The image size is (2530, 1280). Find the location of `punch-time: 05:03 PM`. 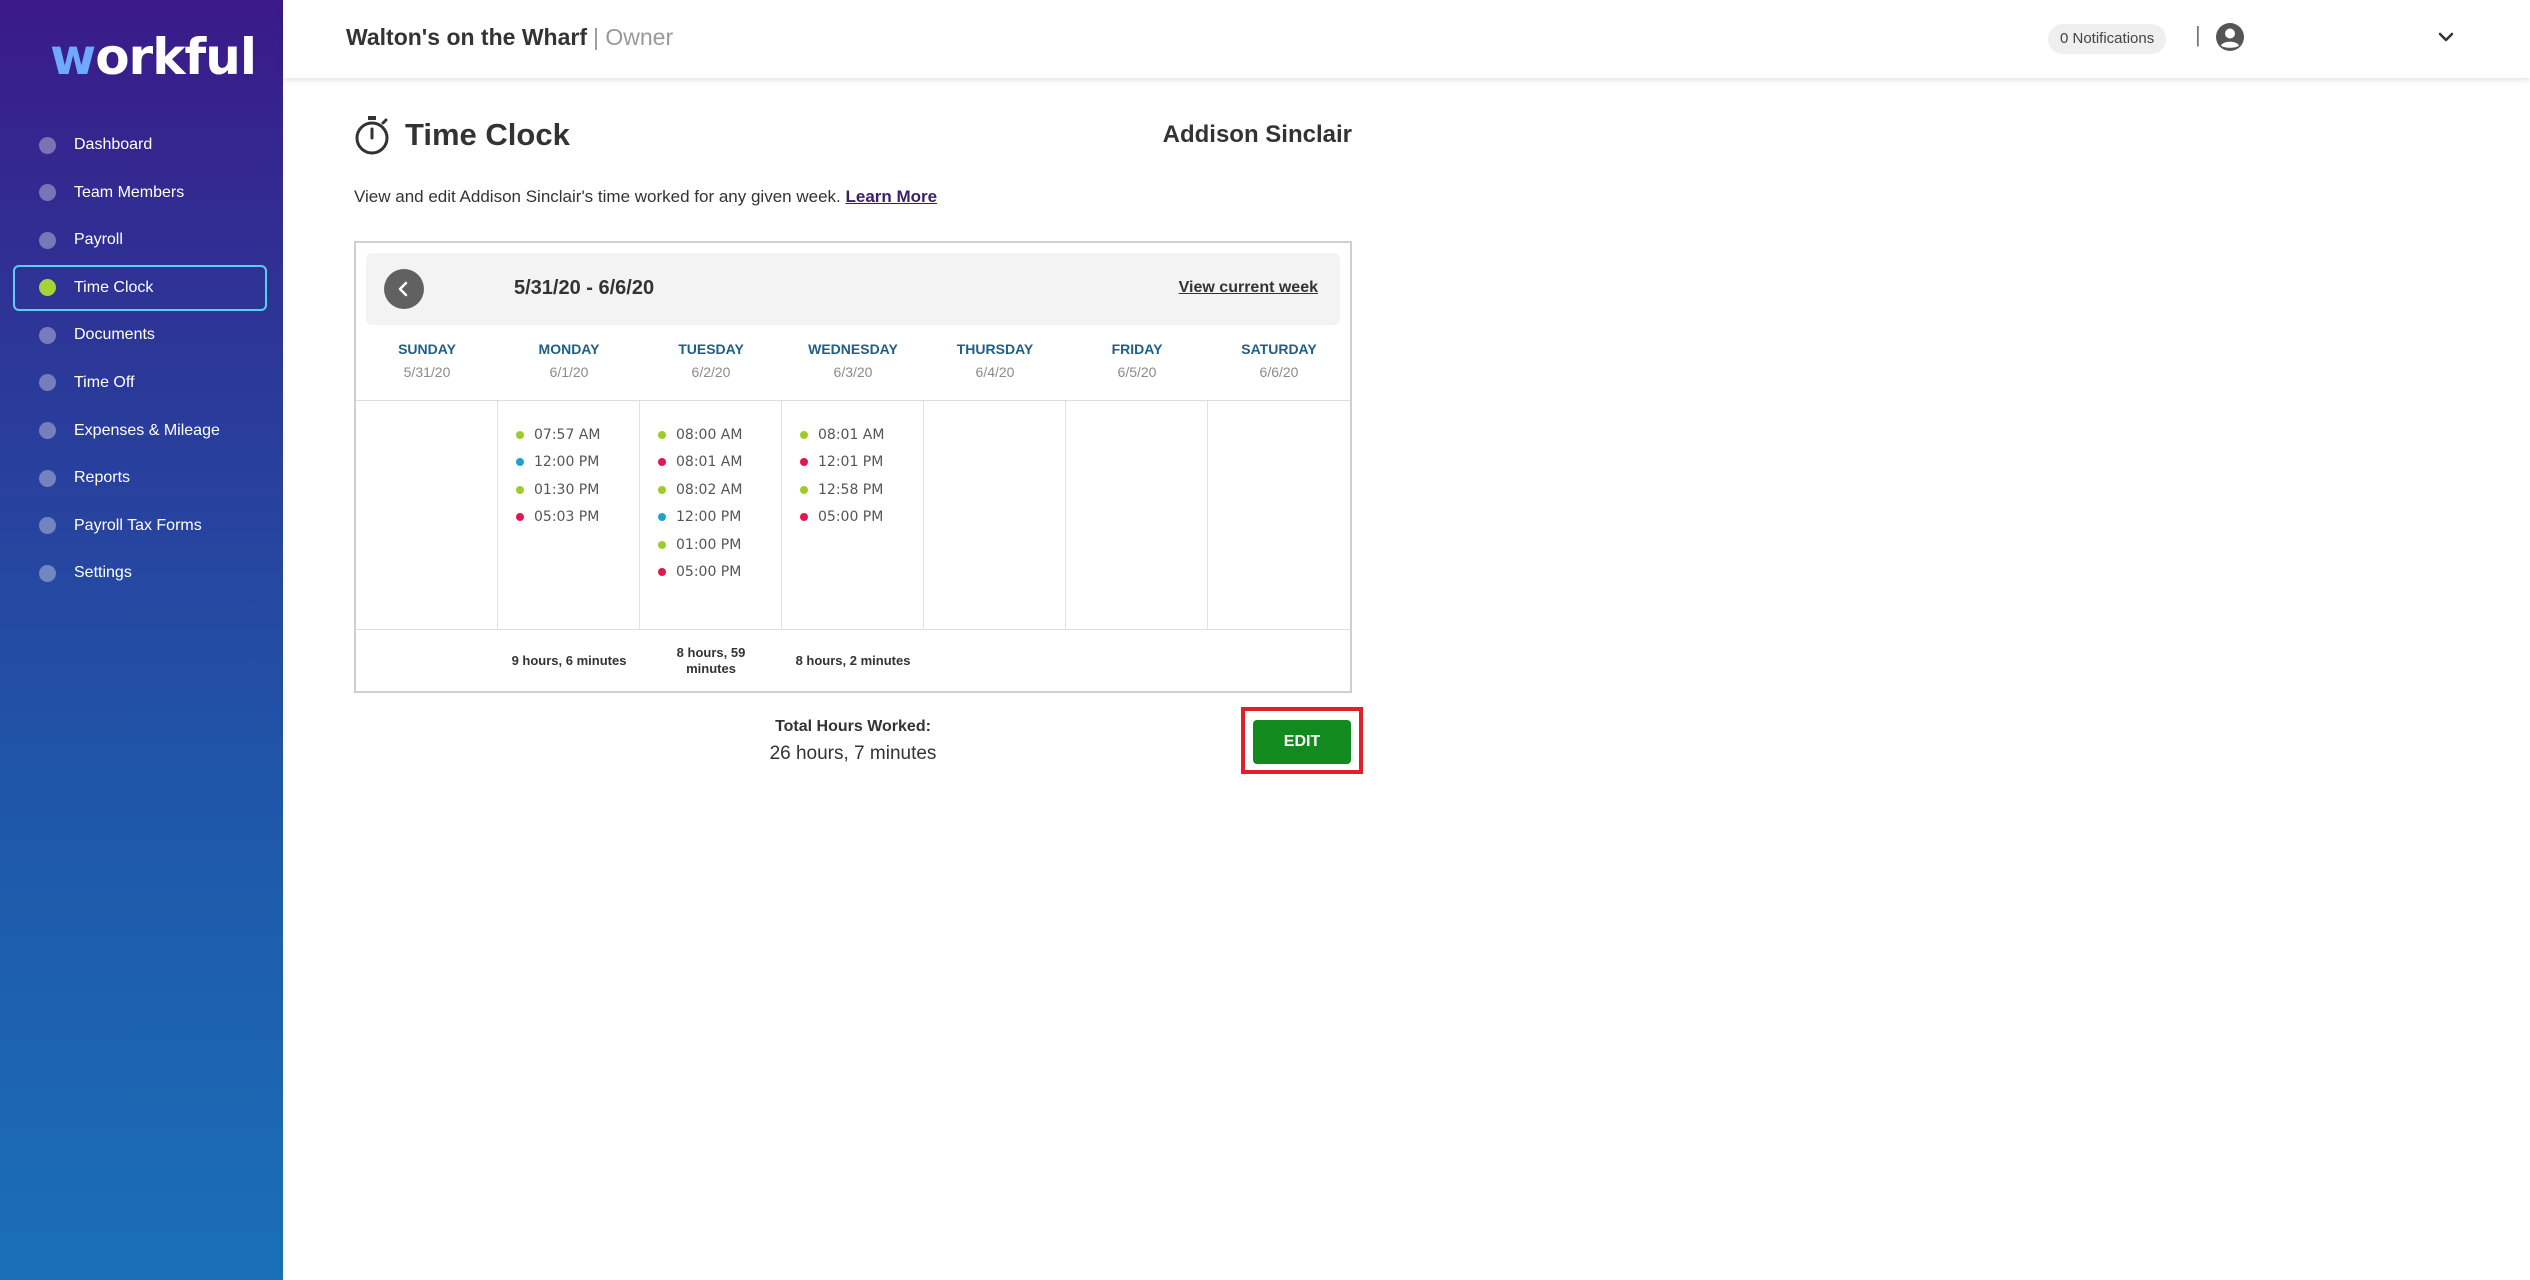

punch-time: 05:03 PM is located at coordinates (567, 517).